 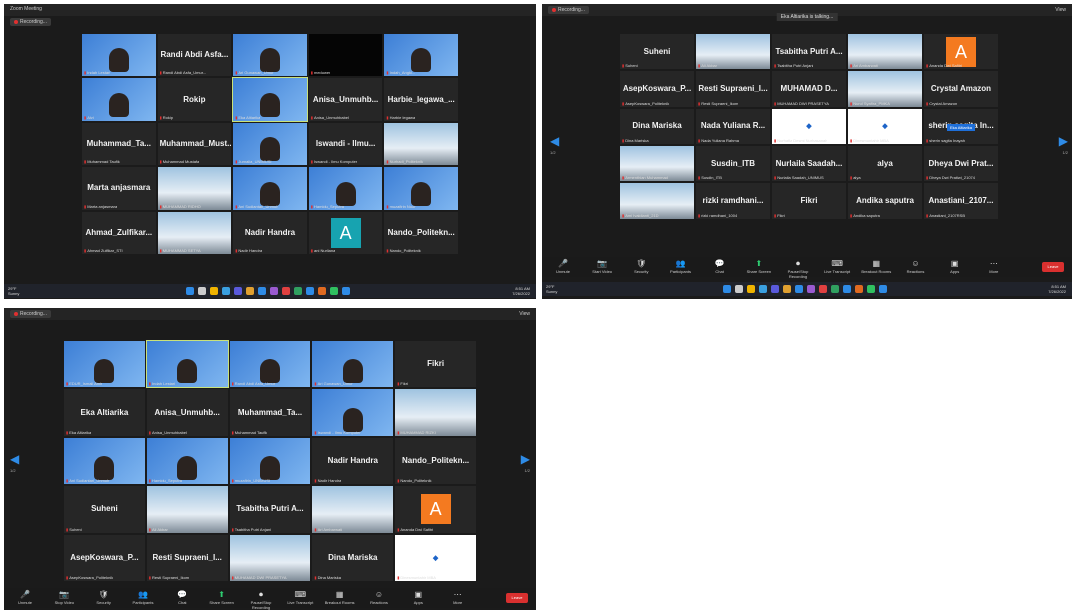 I want to click on prev-page-arrow-icon: ◀, so click(x=554, y=141).